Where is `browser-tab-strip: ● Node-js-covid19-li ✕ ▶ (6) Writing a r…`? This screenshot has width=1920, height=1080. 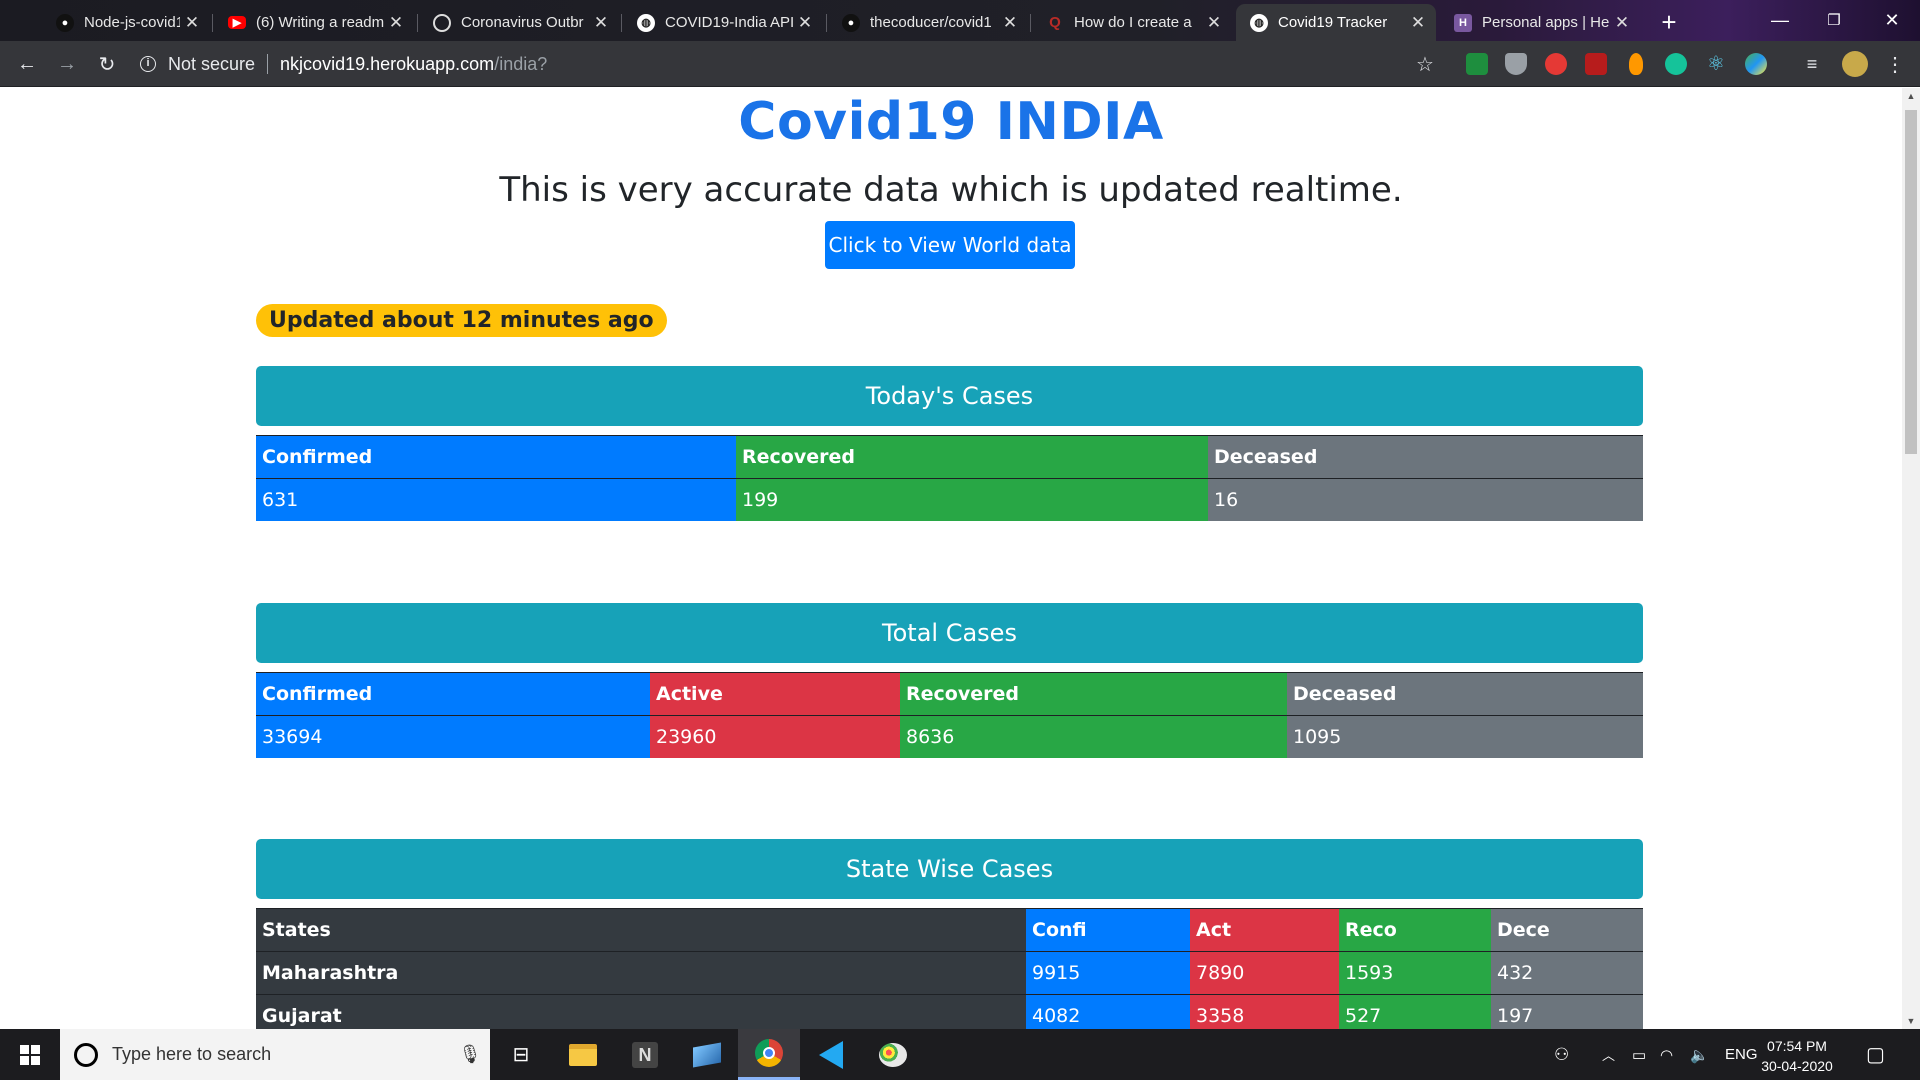
browser-tab-strip: ● Node-js-covid19-li ✕ ▶ (6) Writing a r… is located at coordinates (960, 20).